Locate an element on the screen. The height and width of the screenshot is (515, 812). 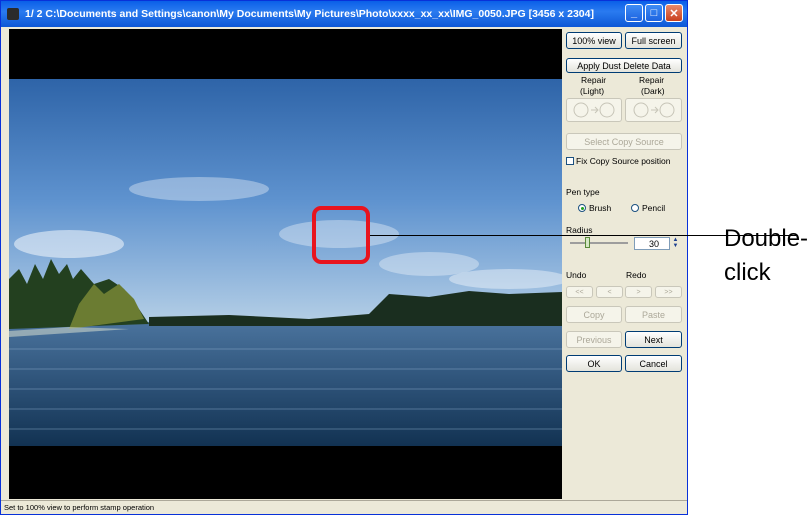
repair-dark-label: Repair is located at coordinates (652, 80).